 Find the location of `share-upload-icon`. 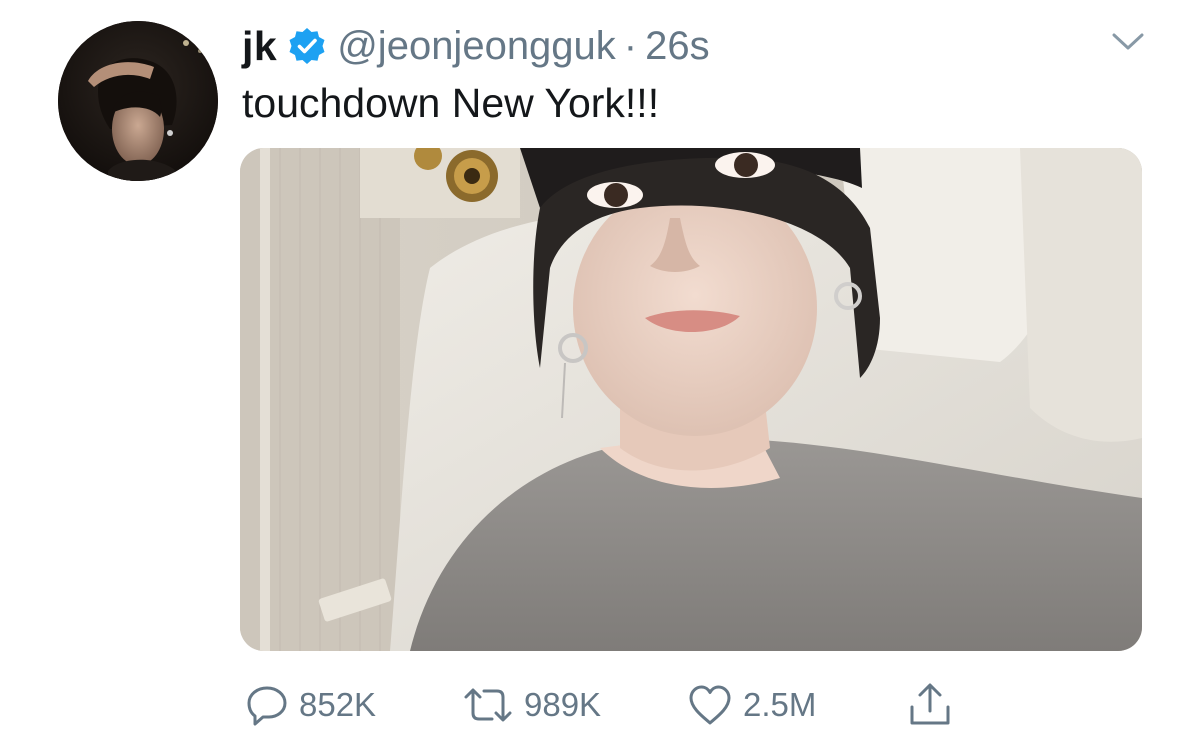

share-upload-icon is located at coordinates (930, 705).